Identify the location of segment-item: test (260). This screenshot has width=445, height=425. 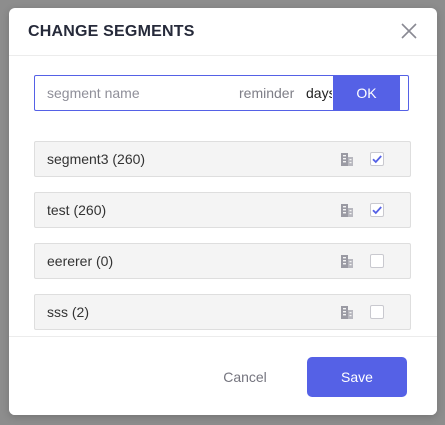
(222, 210).